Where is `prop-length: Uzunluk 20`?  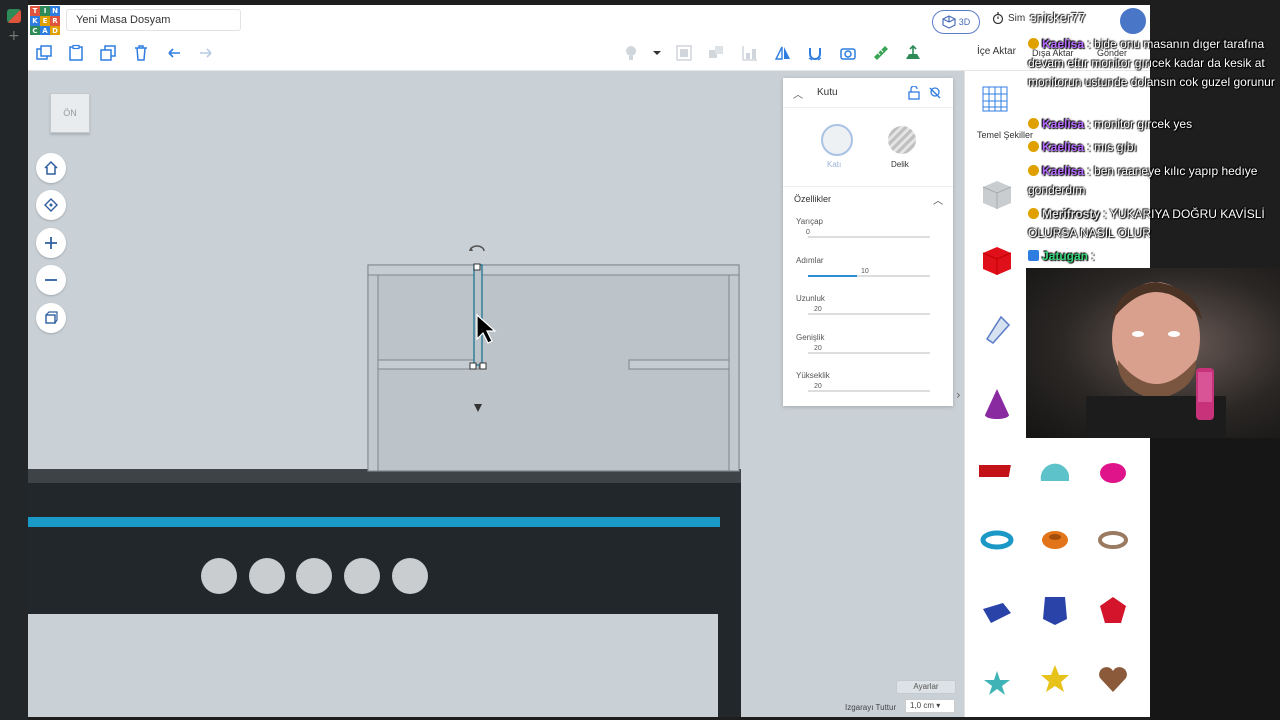
prop-length: Uzunluk 20 is located at coordinates (866, 311).